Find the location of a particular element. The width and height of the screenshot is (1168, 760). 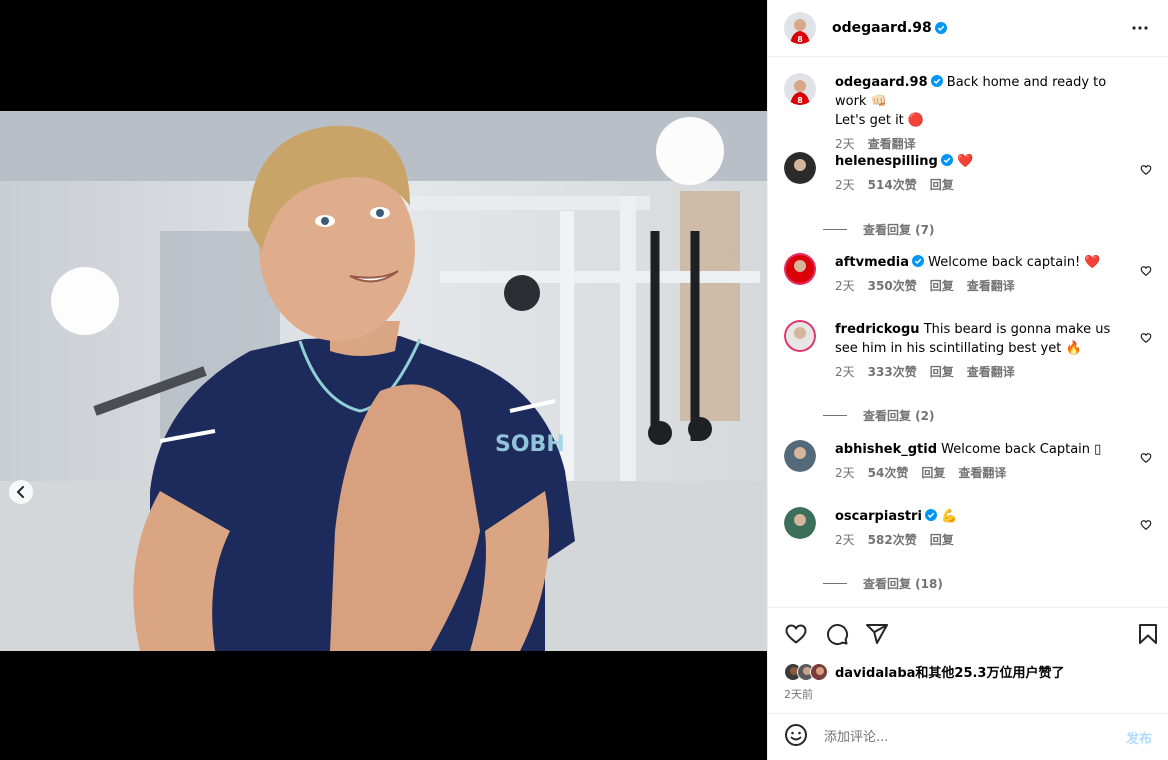

like-button is located at coordinates (796, 636).